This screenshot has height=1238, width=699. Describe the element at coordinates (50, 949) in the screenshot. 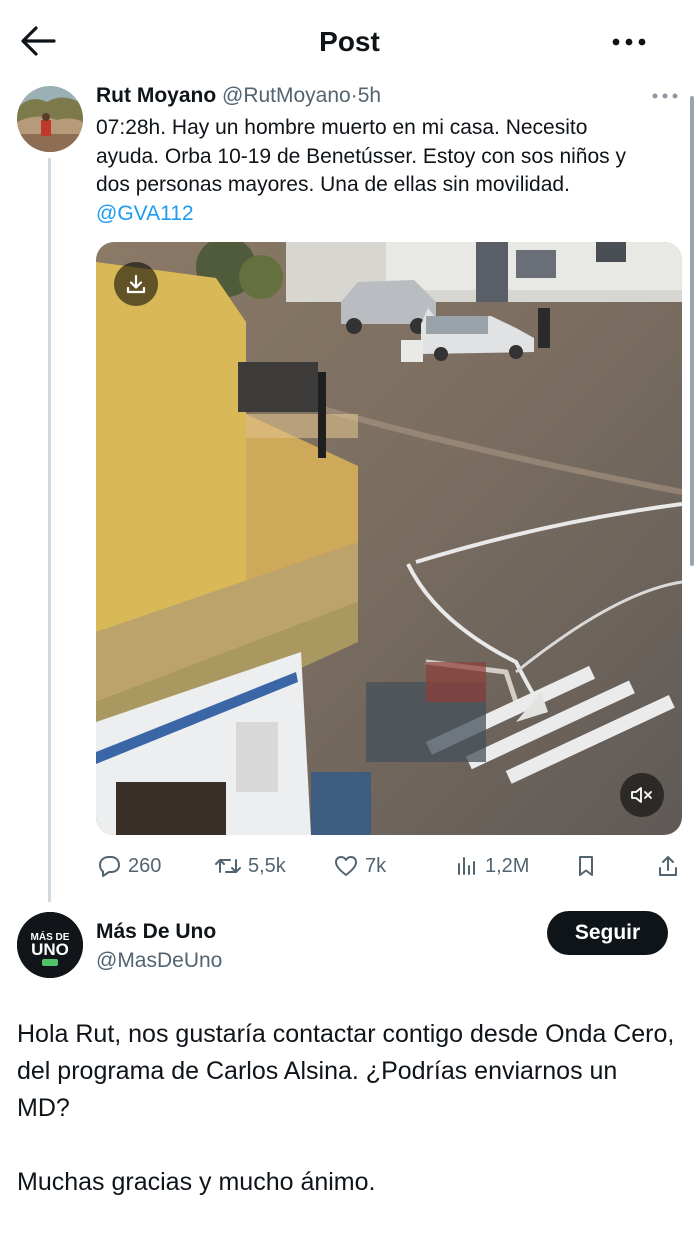

I see `avatar-logo-bottom: UNO` at that location.